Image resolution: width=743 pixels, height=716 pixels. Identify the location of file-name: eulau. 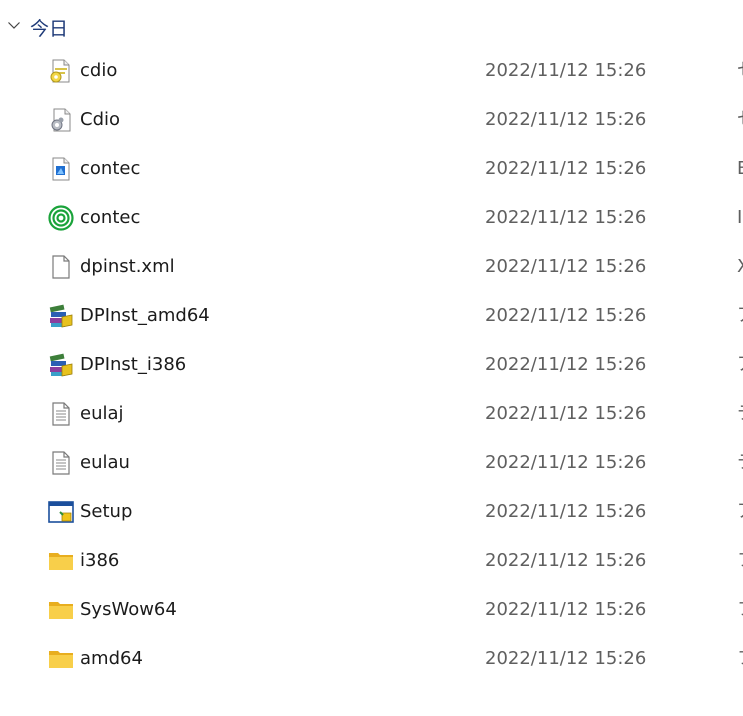
(105, 463).